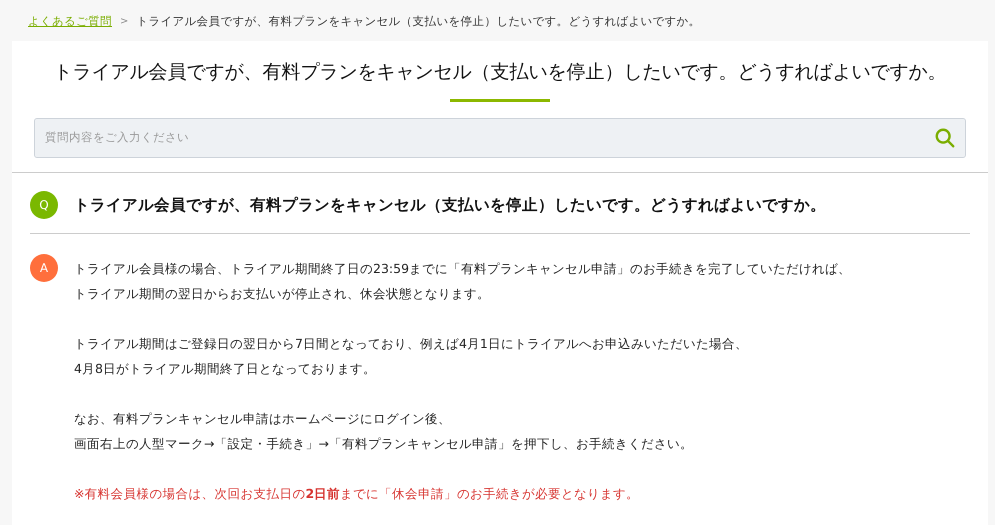 Image resolution: width=995 pixels, height=525 pixels. What do you see at coordinates (450, 205) in the screenshot?
I see `question-text: トライアル会員ですが、有料プランをキャンセル（支払いを停止）したいです。どうすればよいですか。` at bounding box center [450, 205].